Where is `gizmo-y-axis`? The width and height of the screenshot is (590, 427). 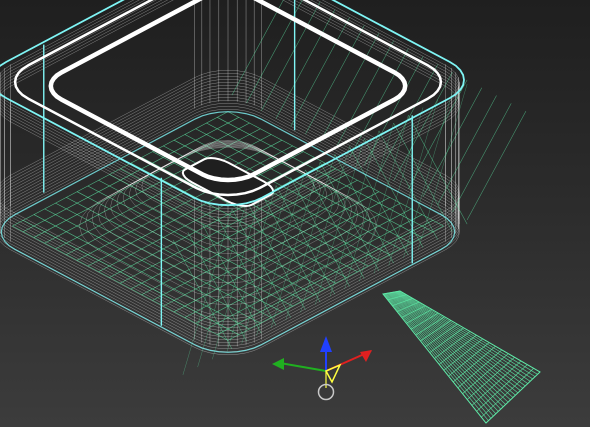 gizmo-y-axis is located at coordinates (303, 367).